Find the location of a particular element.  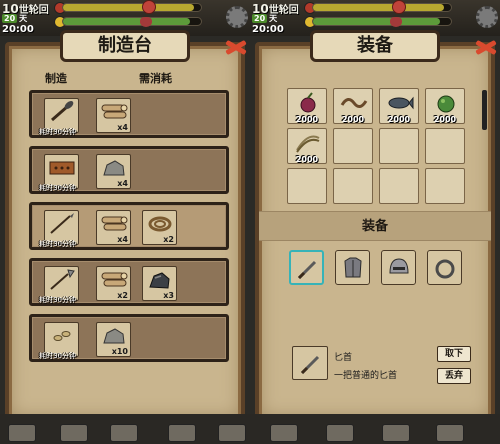

equip-slot-armor is located at coordinates (352, 267).